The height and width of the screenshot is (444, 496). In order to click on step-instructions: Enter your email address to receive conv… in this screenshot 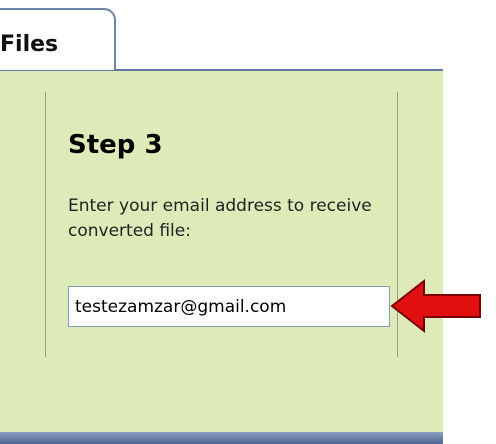, I will do `click(220, 218)`.